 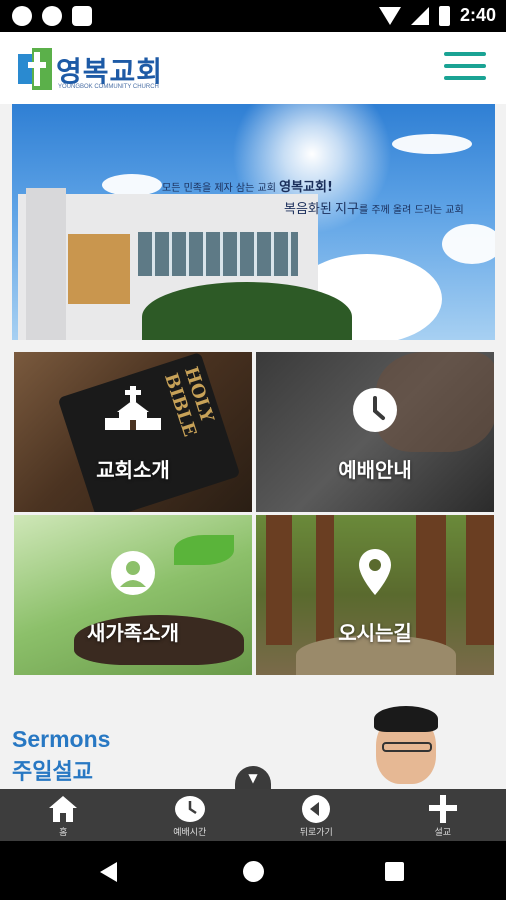 I want to click on tile-directions: 오시는길, so click(x=375, y=595).